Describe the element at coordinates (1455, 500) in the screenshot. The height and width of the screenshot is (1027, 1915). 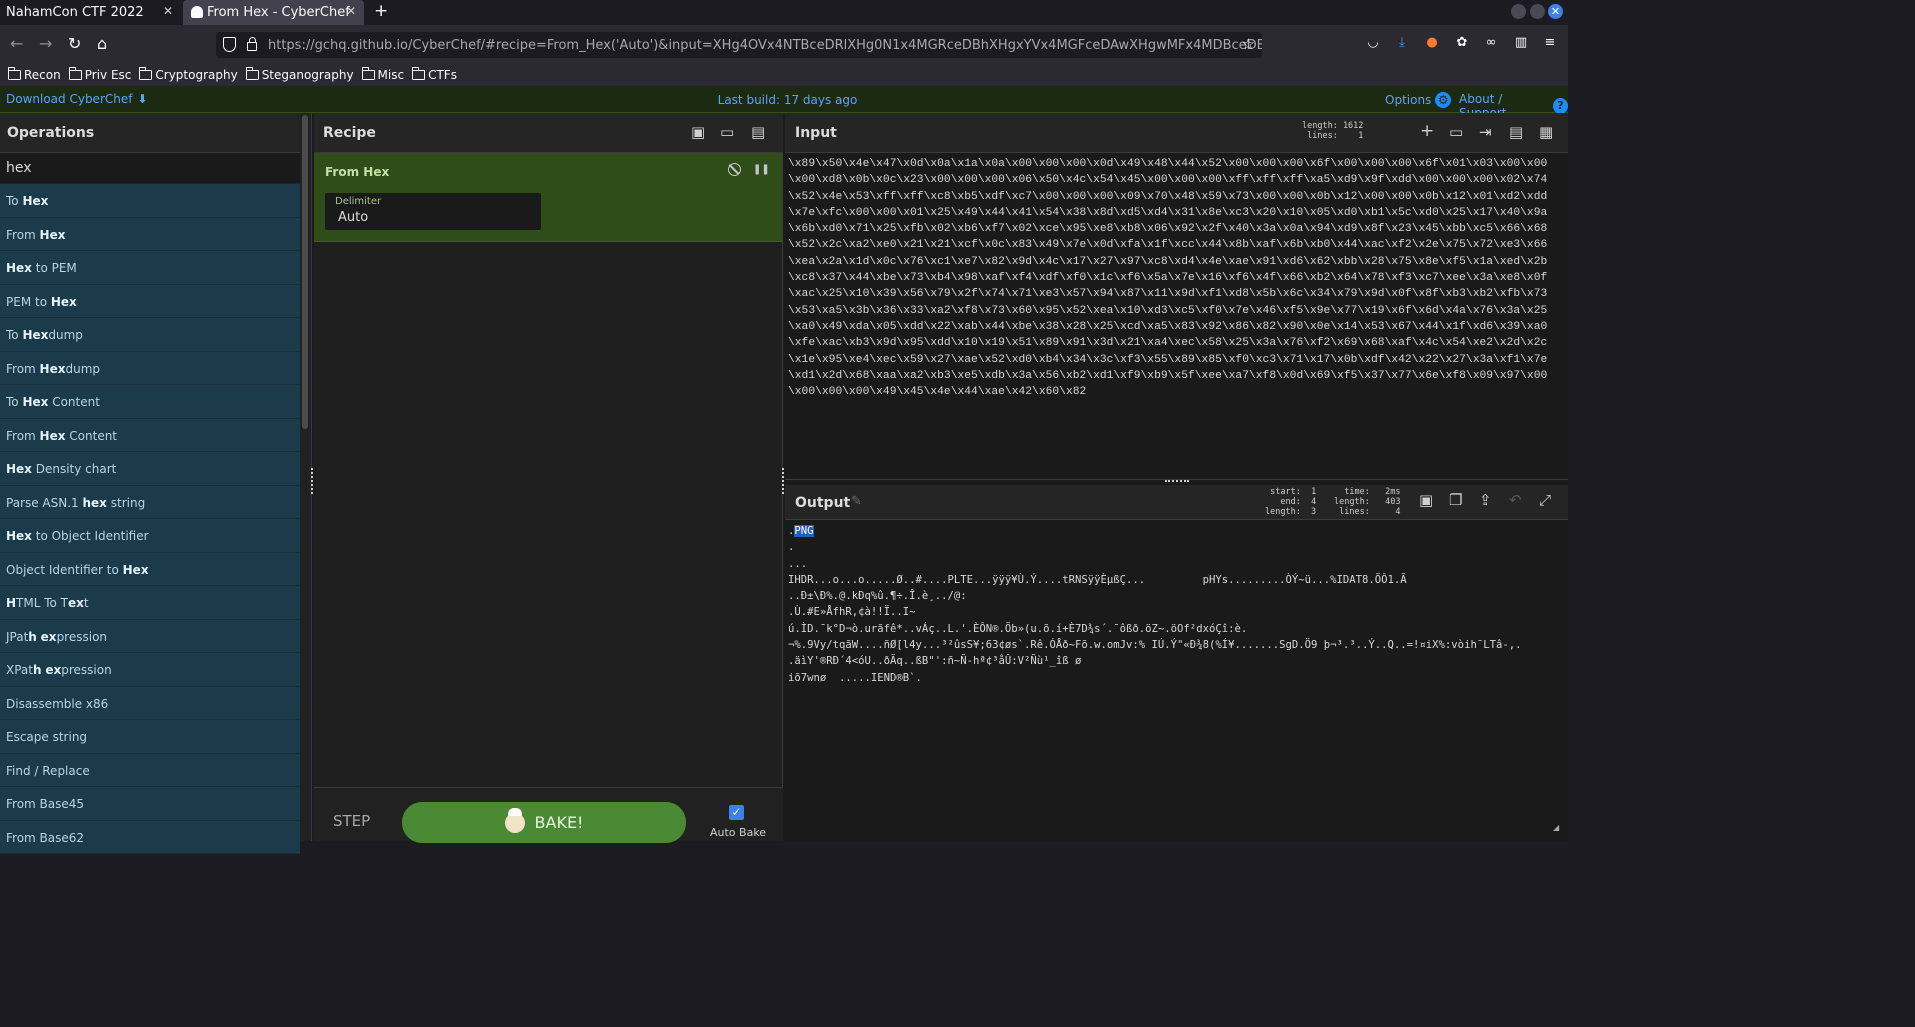
I see `copy-icon: ❐` at that location.